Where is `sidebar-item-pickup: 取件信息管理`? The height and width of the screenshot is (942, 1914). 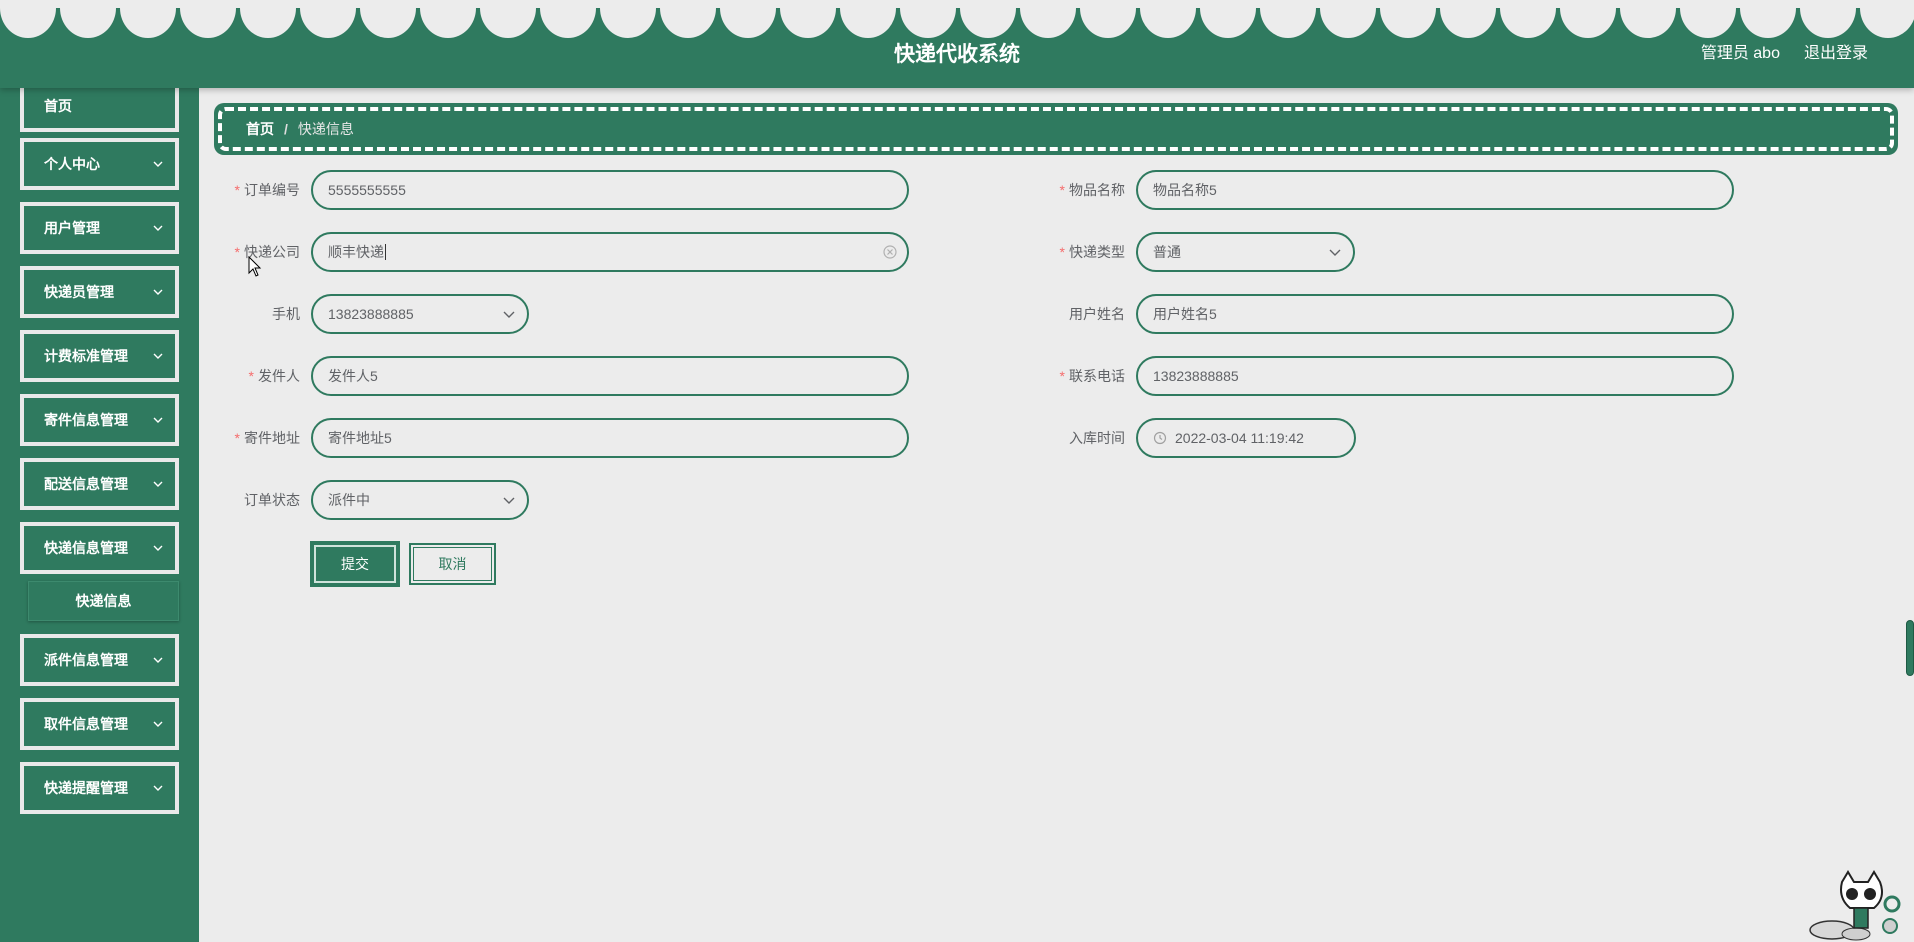
sidebar-item-pickup: 取件信息管理 is located at coordinates (99, 724).